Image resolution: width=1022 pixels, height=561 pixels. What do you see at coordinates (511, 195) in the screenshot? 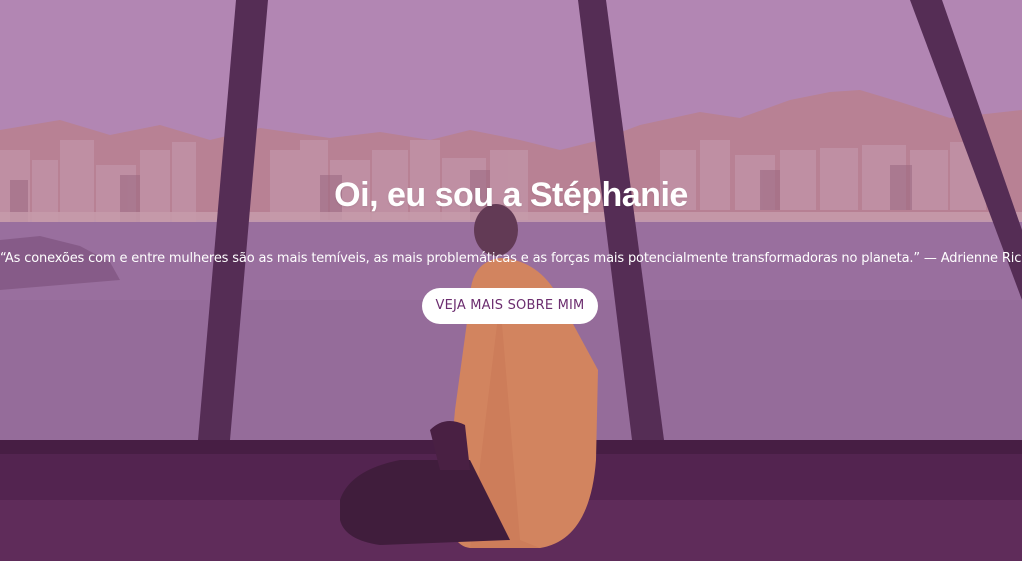
I see `hero-title: Oi, eu sou a Stéphanie` at bounding box center [511, 195].